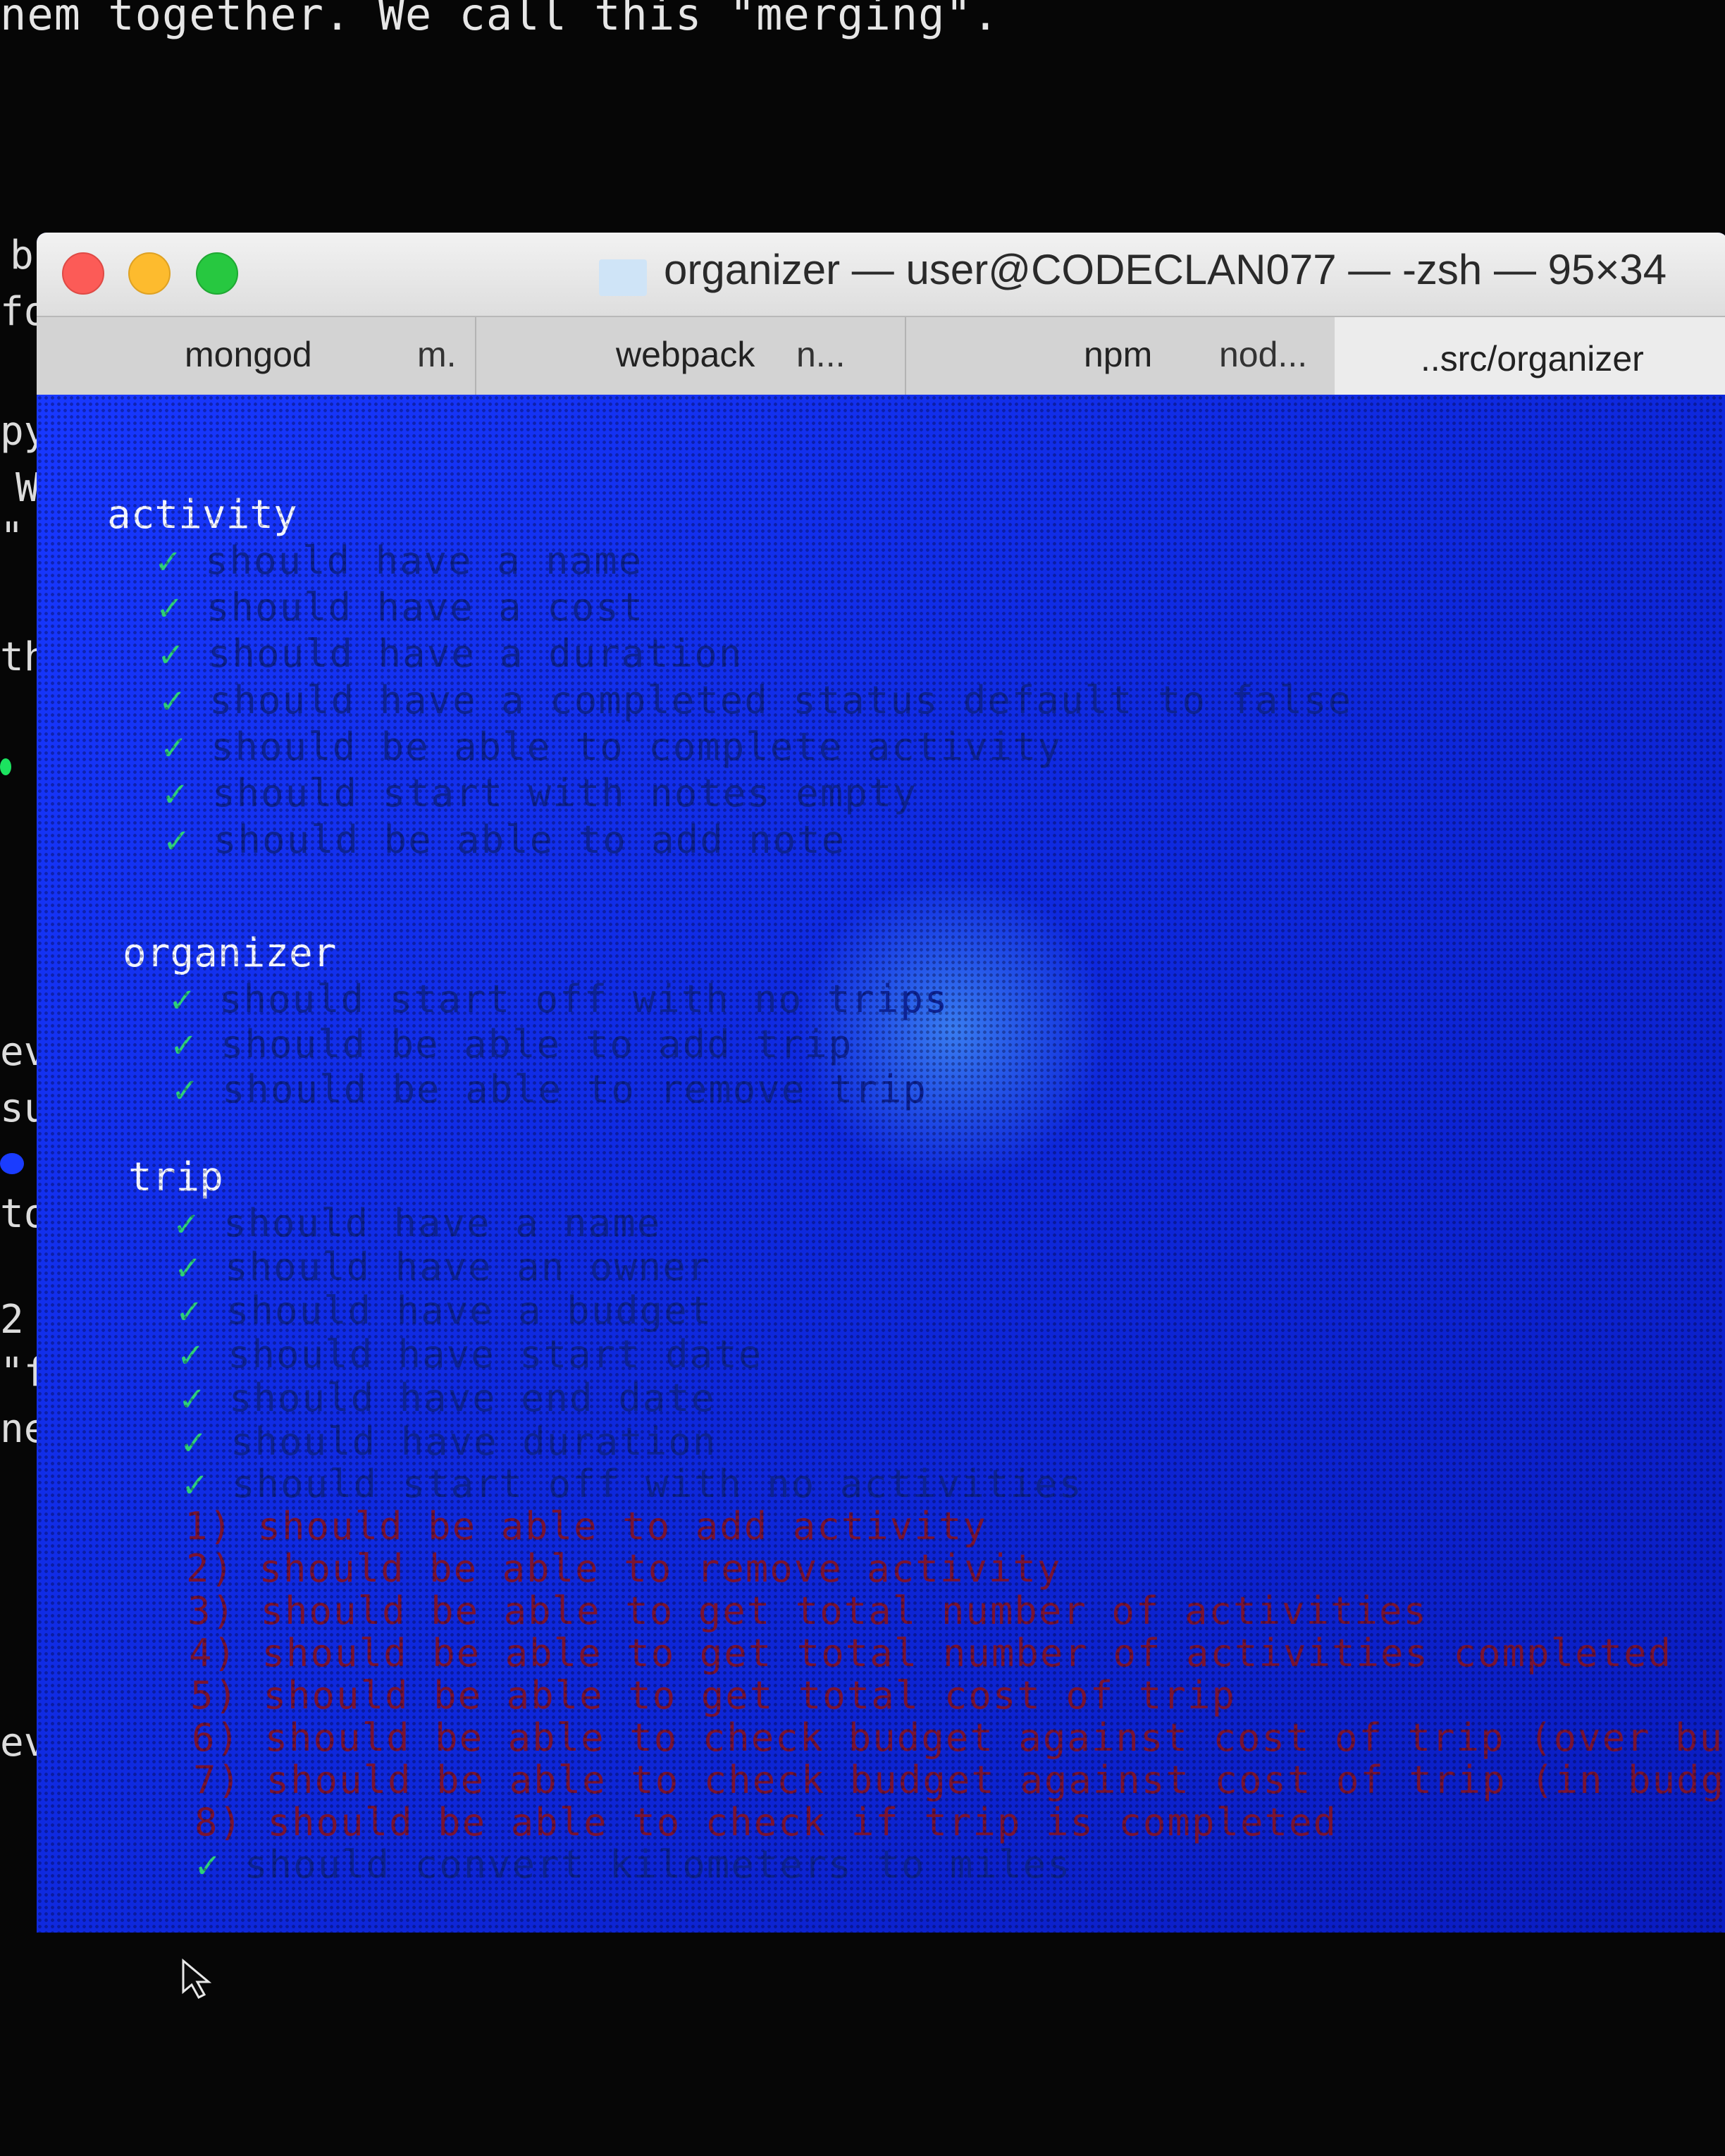 The image size is (1725, 2156). Describe the element at coordinates (197, 1978) in the screenshot. I see `mouse-pointer-icon` at that location.